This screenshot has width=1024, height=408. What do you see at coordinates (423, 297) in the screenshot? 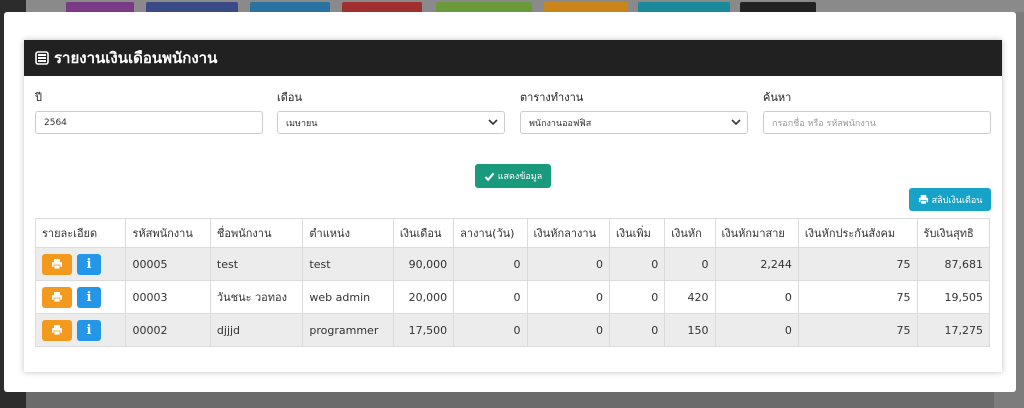
I see `cell-salary: 20,000` at bounding box center [423, 297].